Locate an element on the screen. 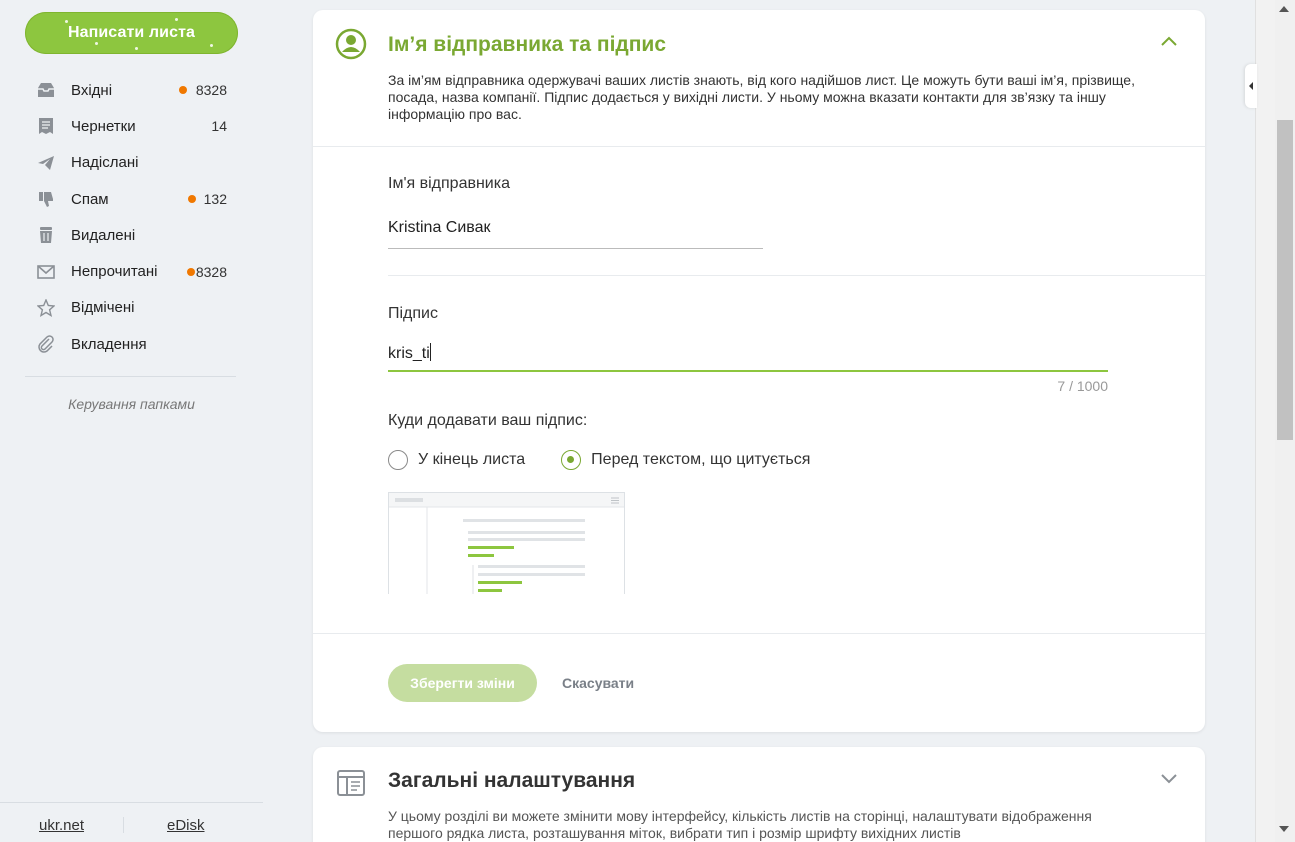  trash-icon is located at coordinates (46, 235).